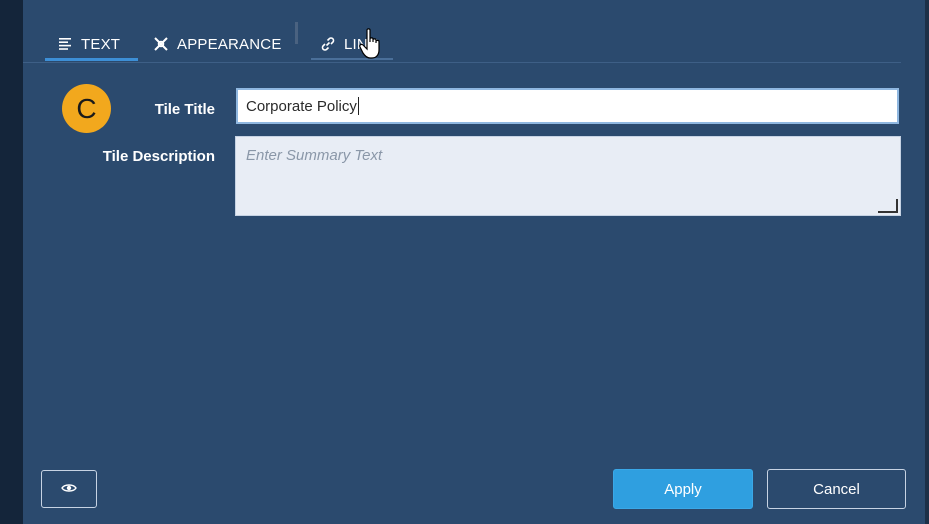  I want to click on text-lines-icon, so click(66, 44).